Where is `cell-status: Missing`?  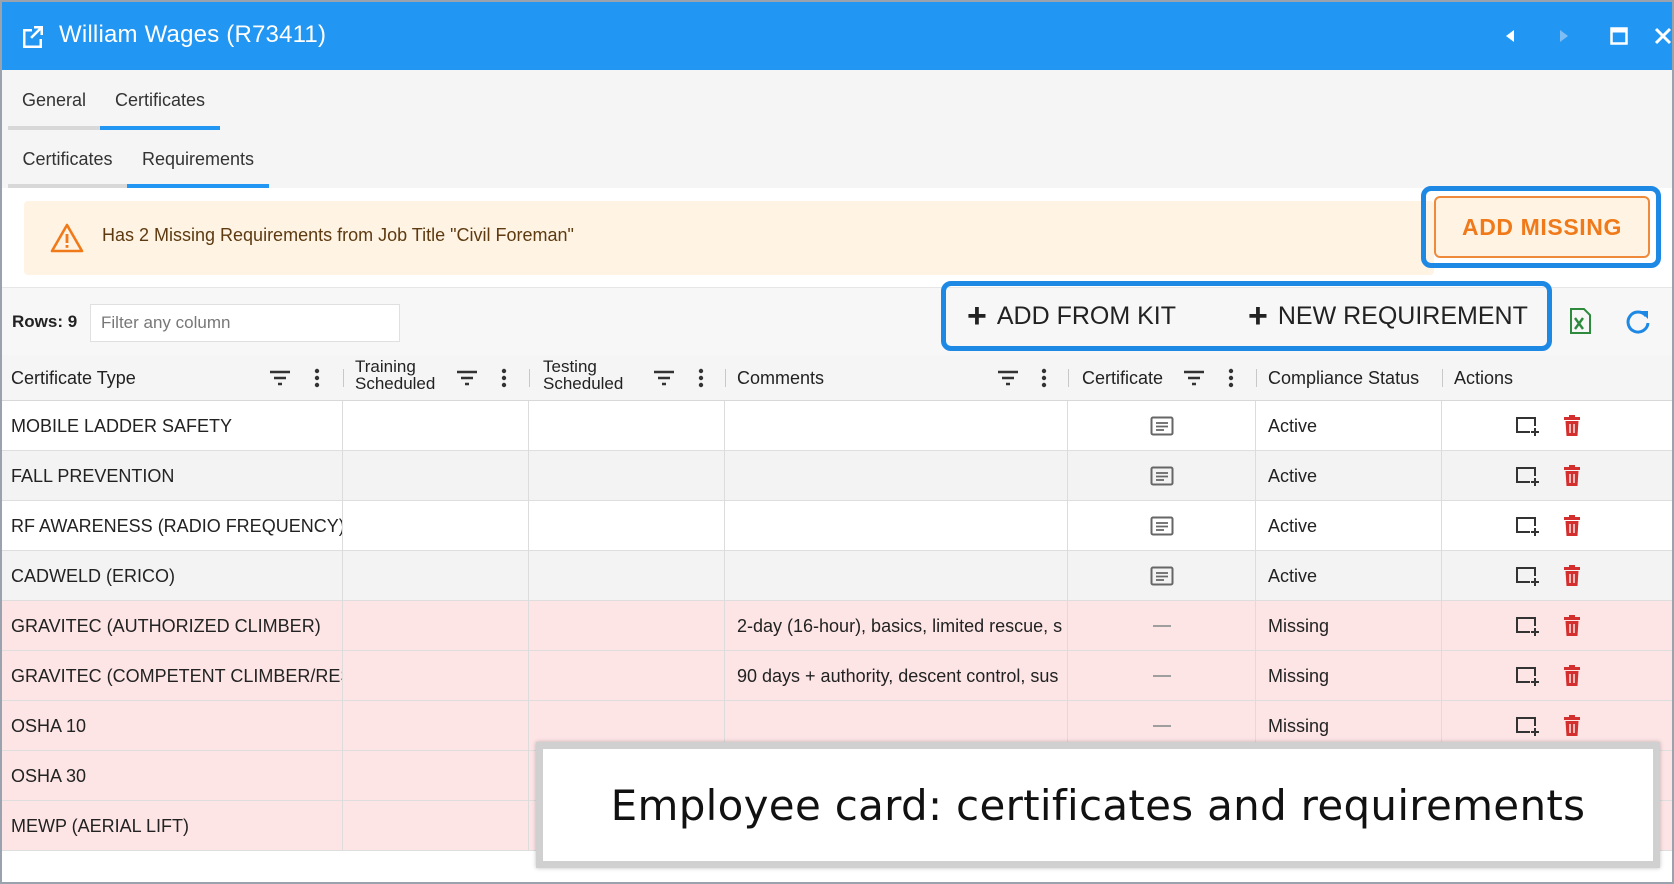 cell-status: Missing is located at coordinates (1349, 626).